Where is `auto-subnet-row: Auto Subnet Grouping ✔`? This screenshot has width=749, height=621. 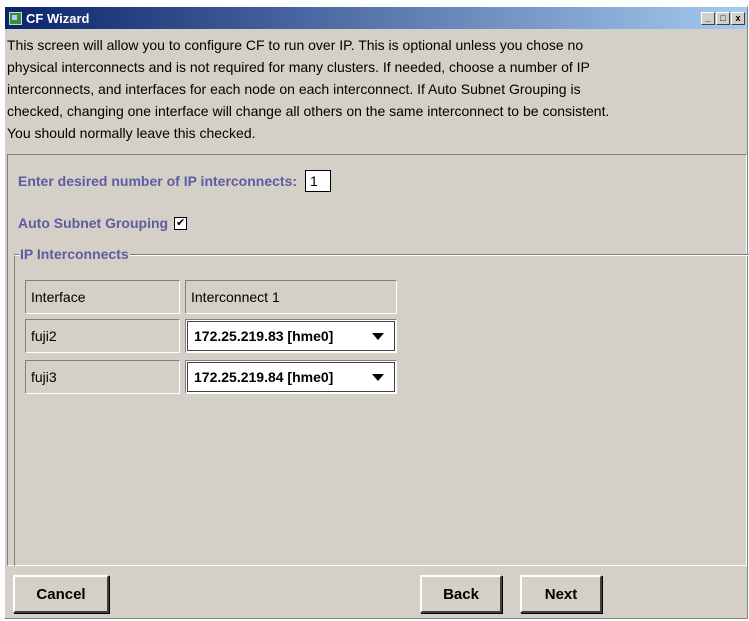
auto-subnet-row: Auto Subnet Grouping ✔ is located at coordinates (103, 223).